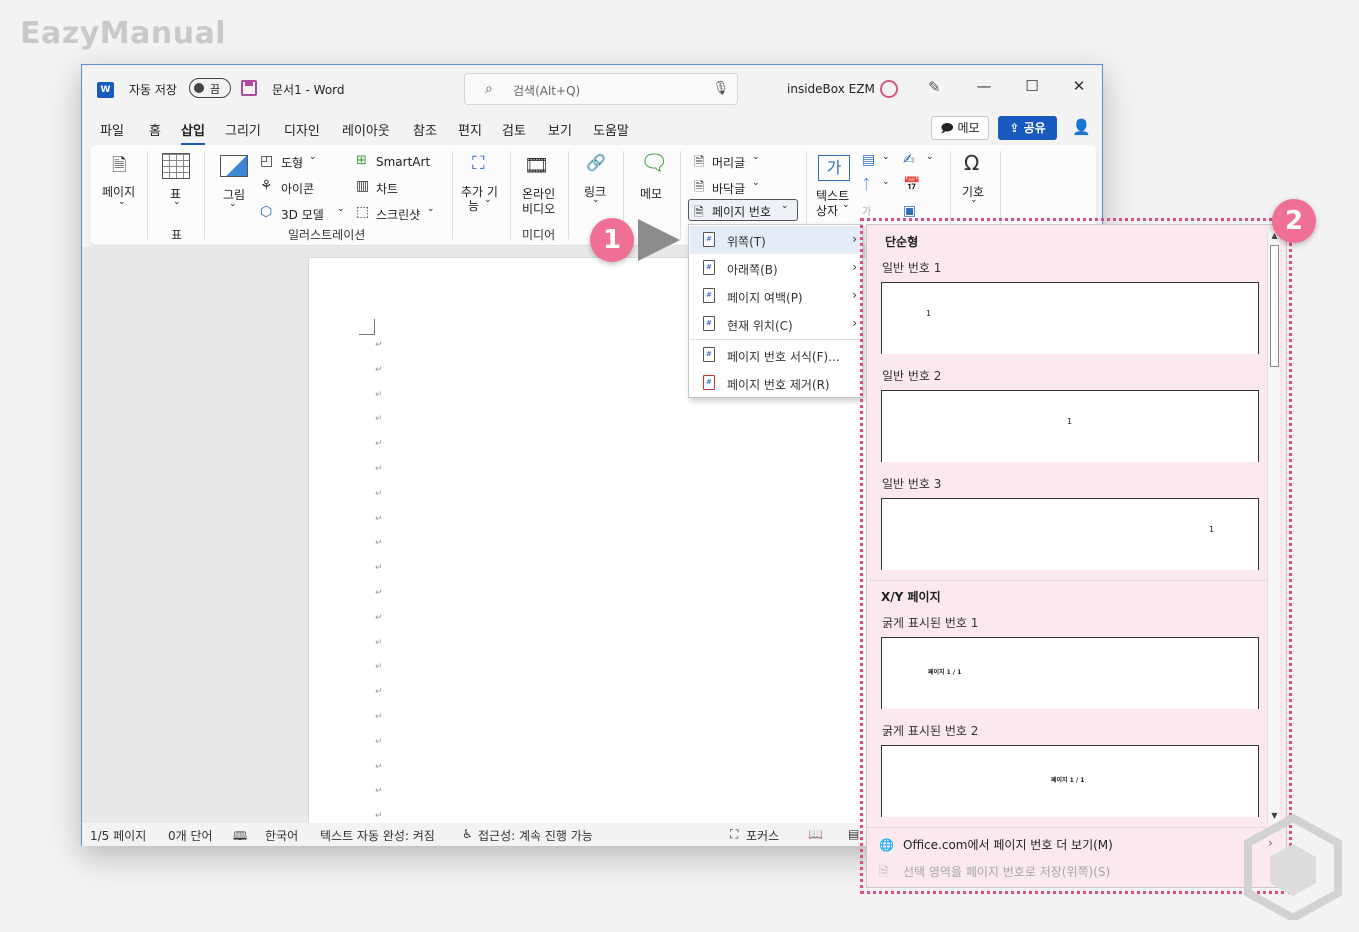 This screenshot has height=932, width=1359. Describe the element at coordinates (281, 835) in the screenshot. I see `status-language: 한국어` at that location.